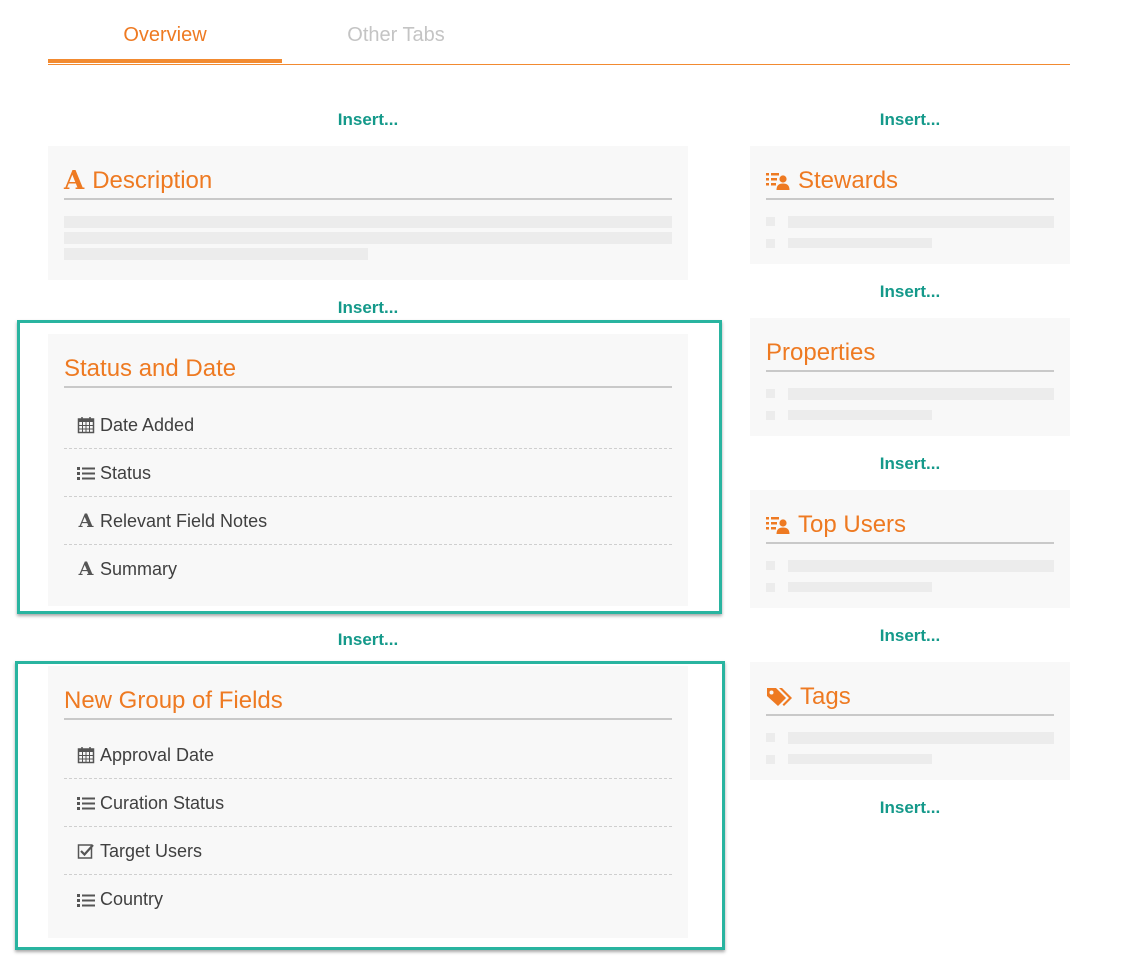  I want to click on panel-title: Tags, so click(910, 698).